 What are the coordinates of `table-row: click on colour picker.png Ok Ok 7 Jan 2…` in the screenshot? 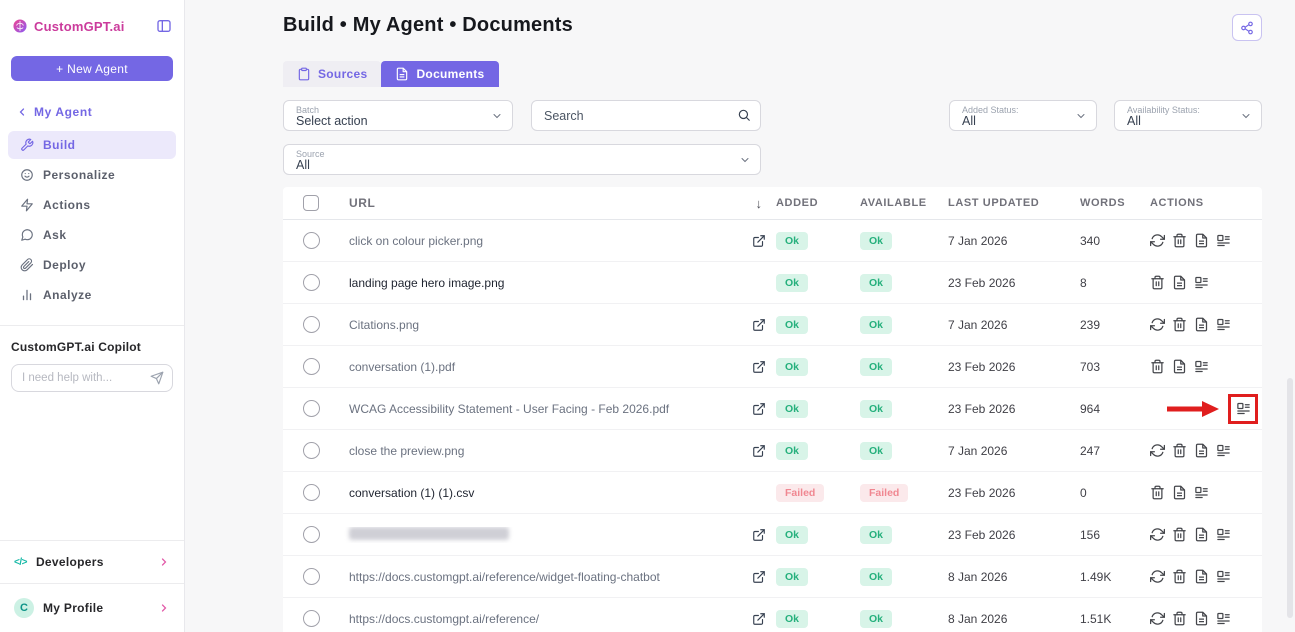 It's located at (772, 241).